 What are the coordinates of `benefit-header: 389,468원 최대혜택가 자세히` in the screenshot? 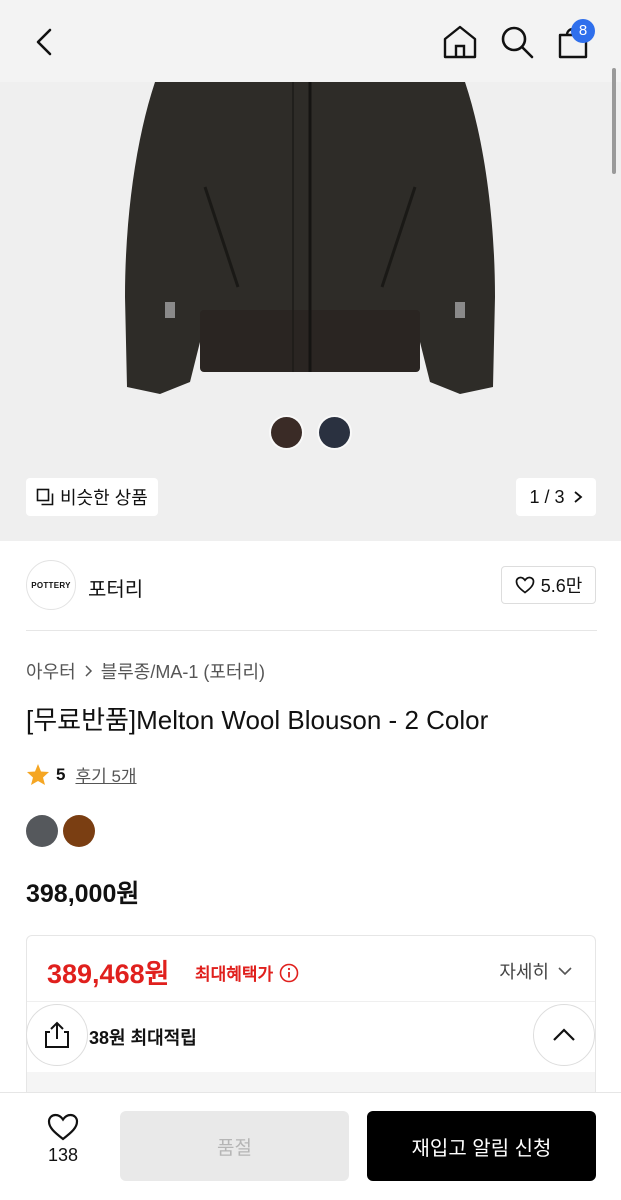 It's located at (311, 969).